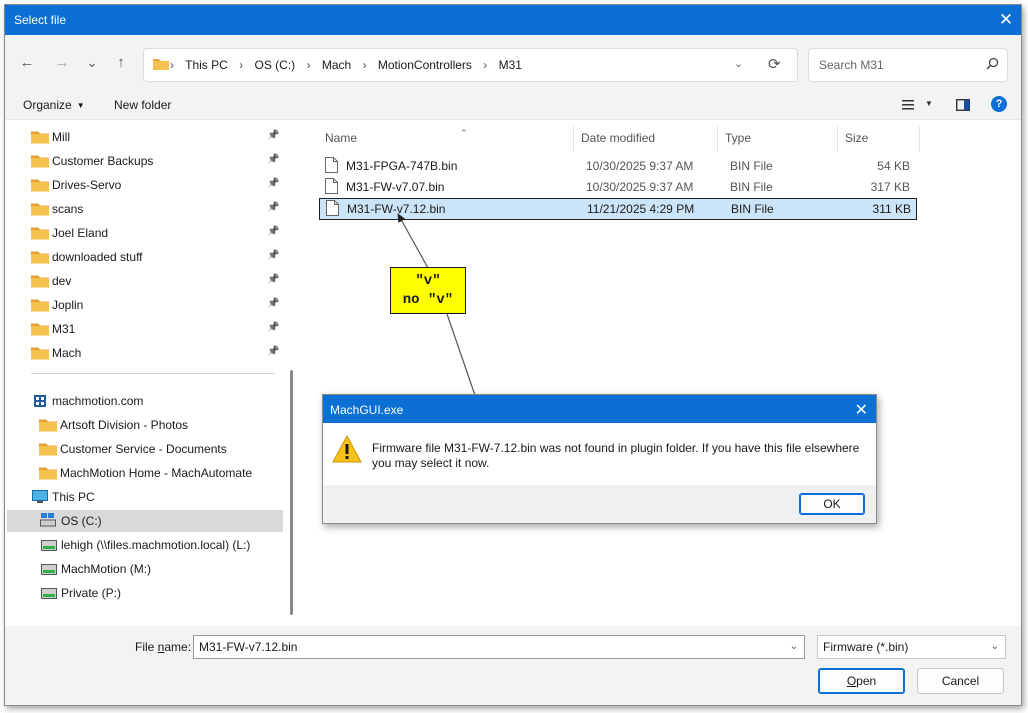 This screenshot has width=1028, height=713. Describe the element at coordinates (618, 138) in the screenshot. I see `column-header-label: Date modified` at that location.